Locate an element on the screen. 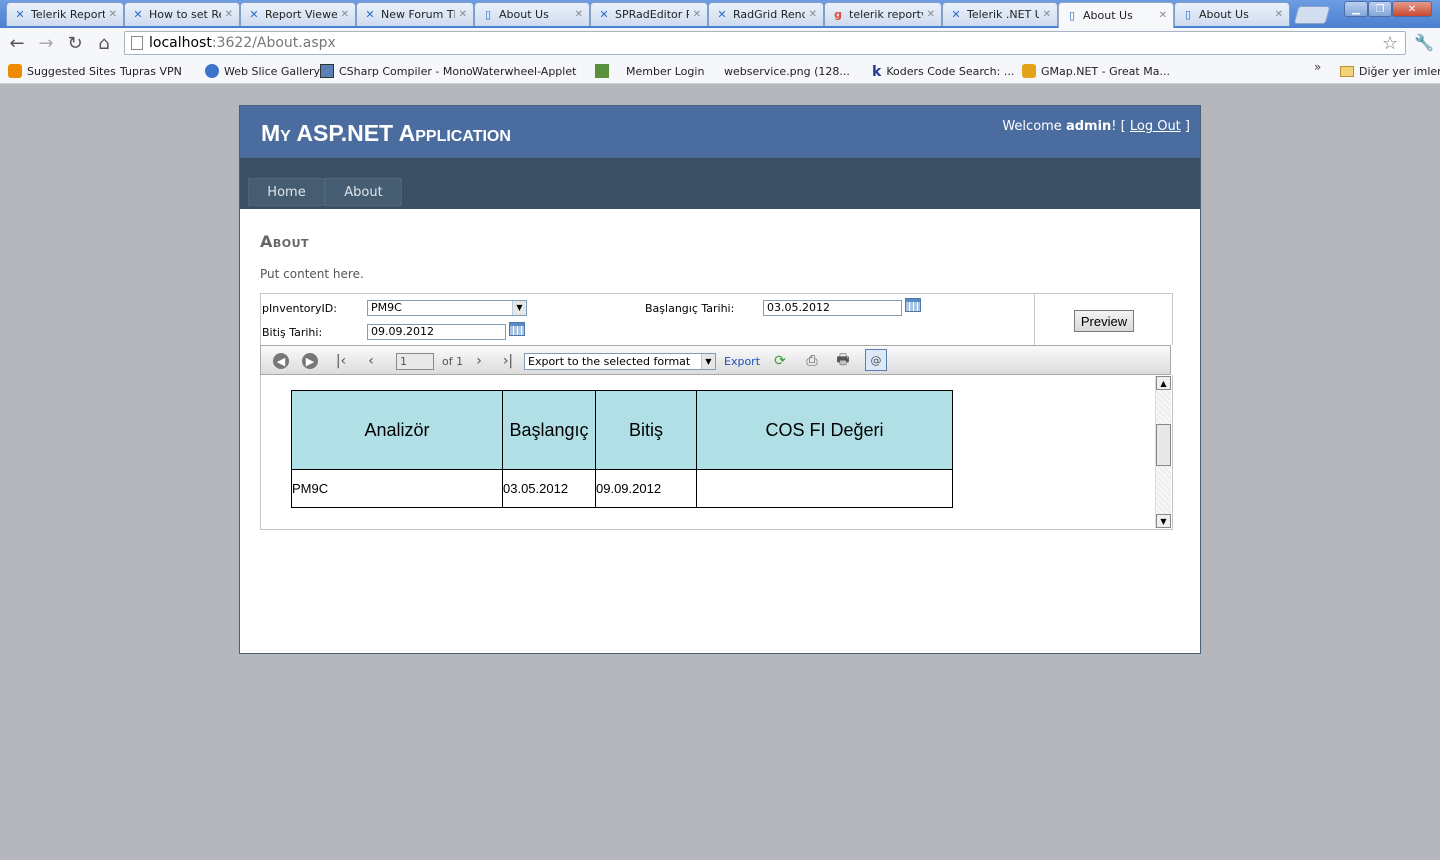 Image resolution: width=1440 pixels, height=860 pixels. preview-button: Preview is located at coordinates (1104, 321).